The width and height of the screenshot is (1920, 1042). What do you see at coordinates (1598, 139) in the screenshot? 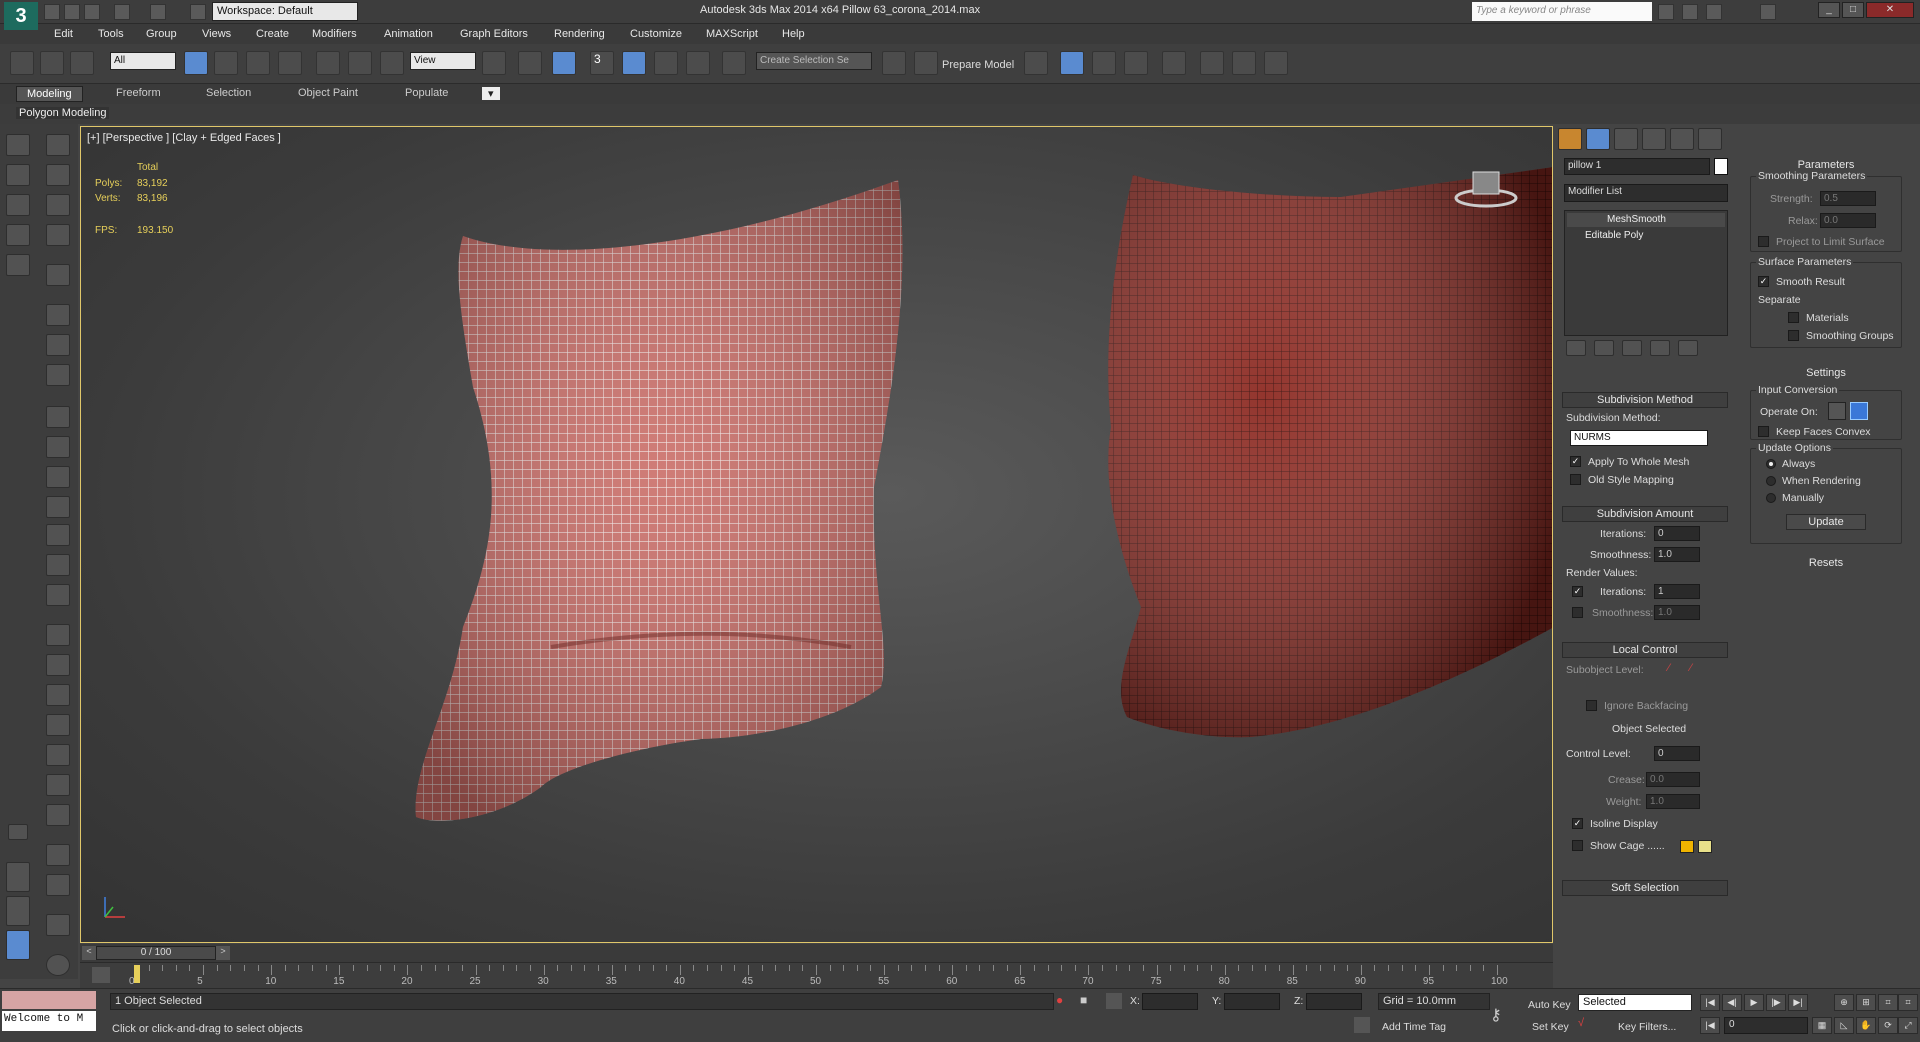
I see `modify-tab-icon` at bounding box center [1598, 139].